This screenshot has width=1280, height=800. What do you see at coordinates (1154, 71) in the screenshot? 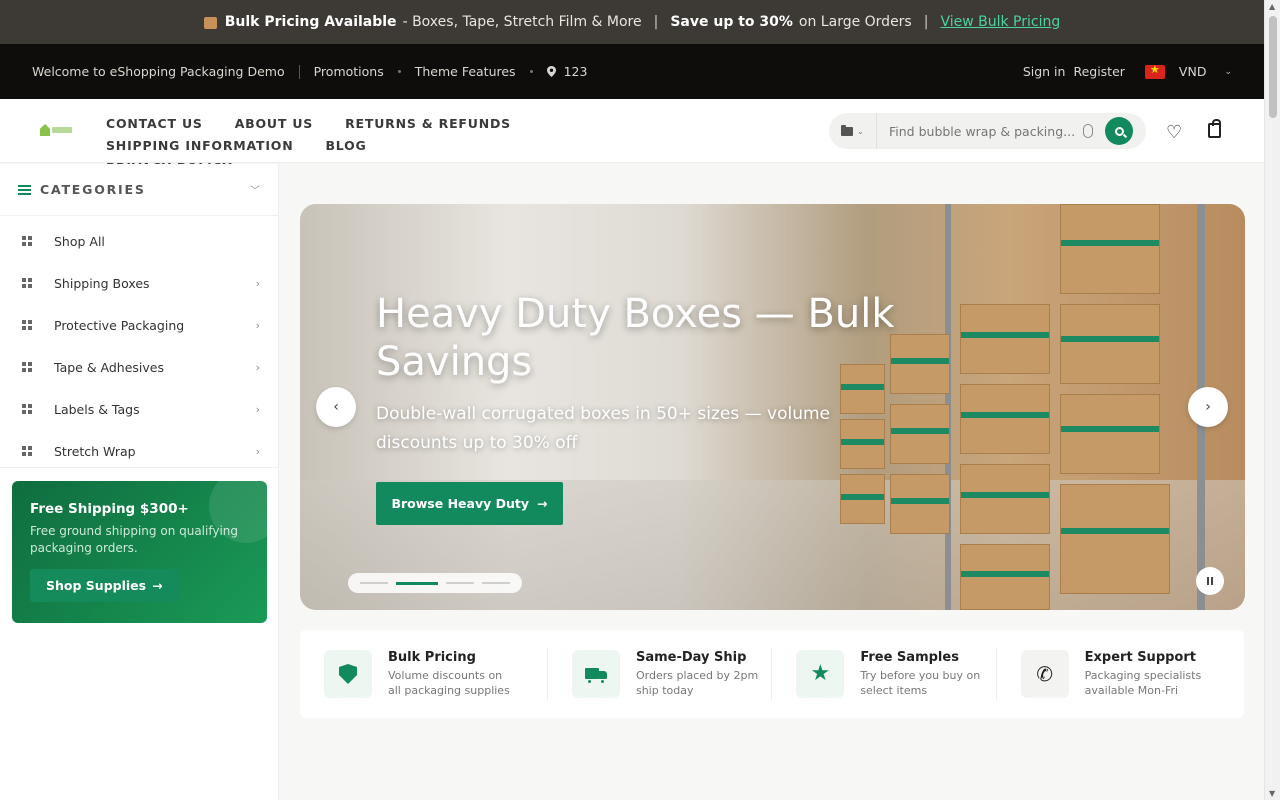
I see `vietnam-flag-icon` at bounding box center [1154, 71].